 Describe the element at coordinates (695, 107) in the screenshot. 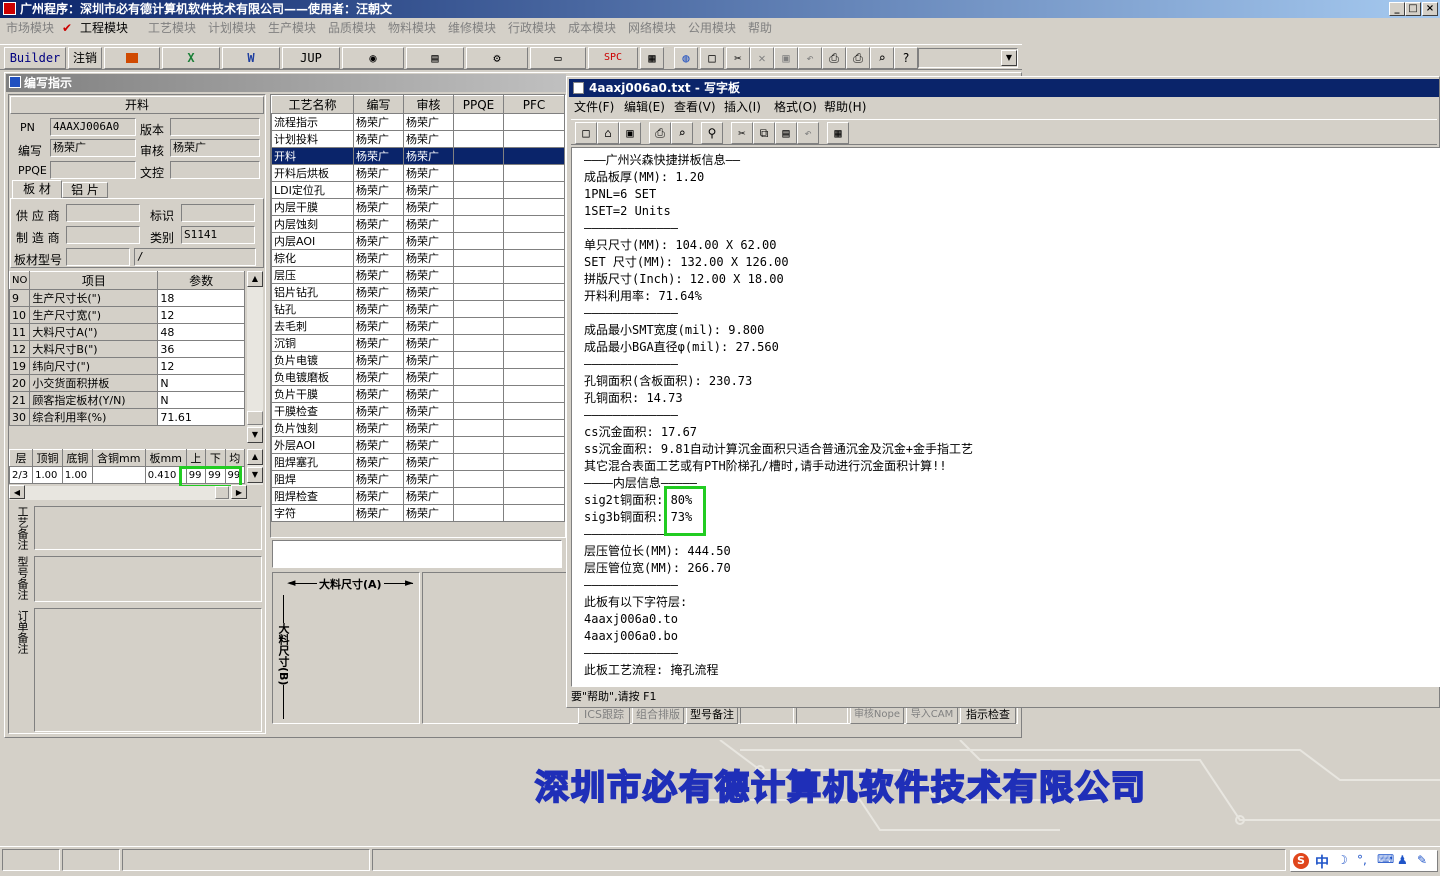

I see `wp-menu-view: 查看(V)` at that location.